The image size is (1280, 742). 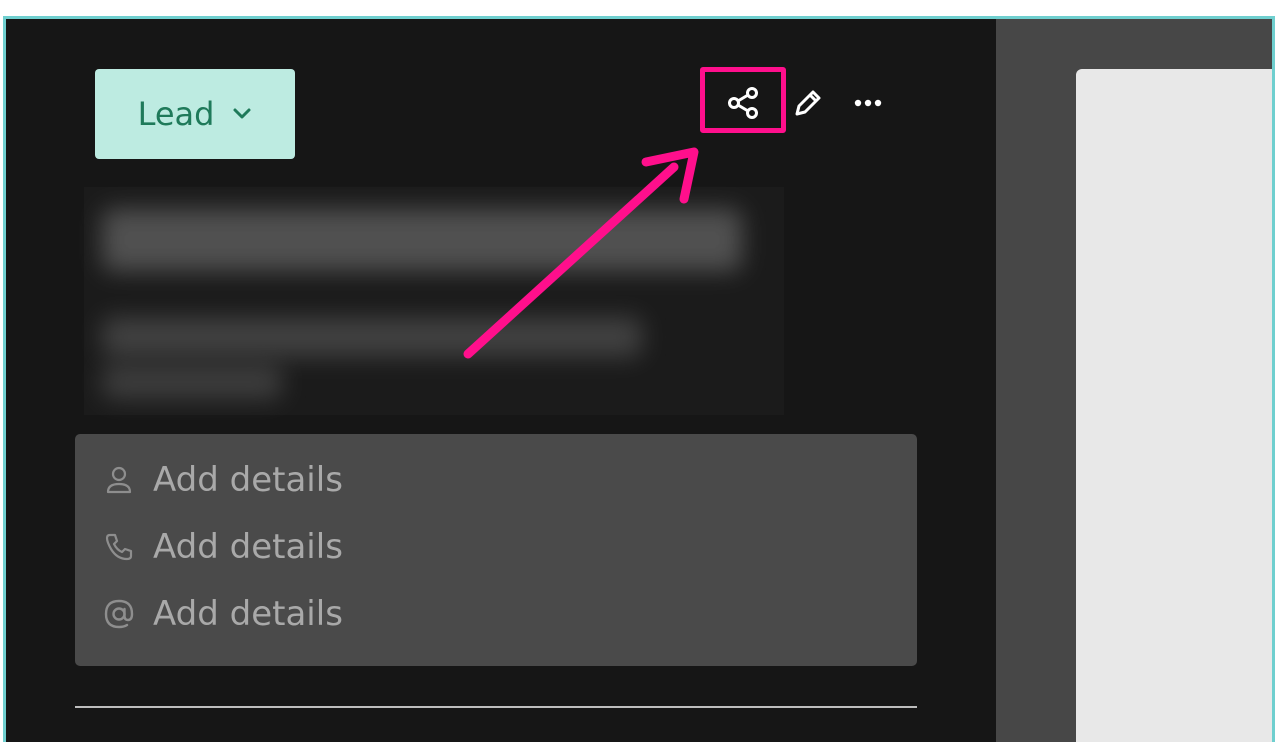 I want to click on status-dropdown-button: Lead, so click(x=195, y=114).